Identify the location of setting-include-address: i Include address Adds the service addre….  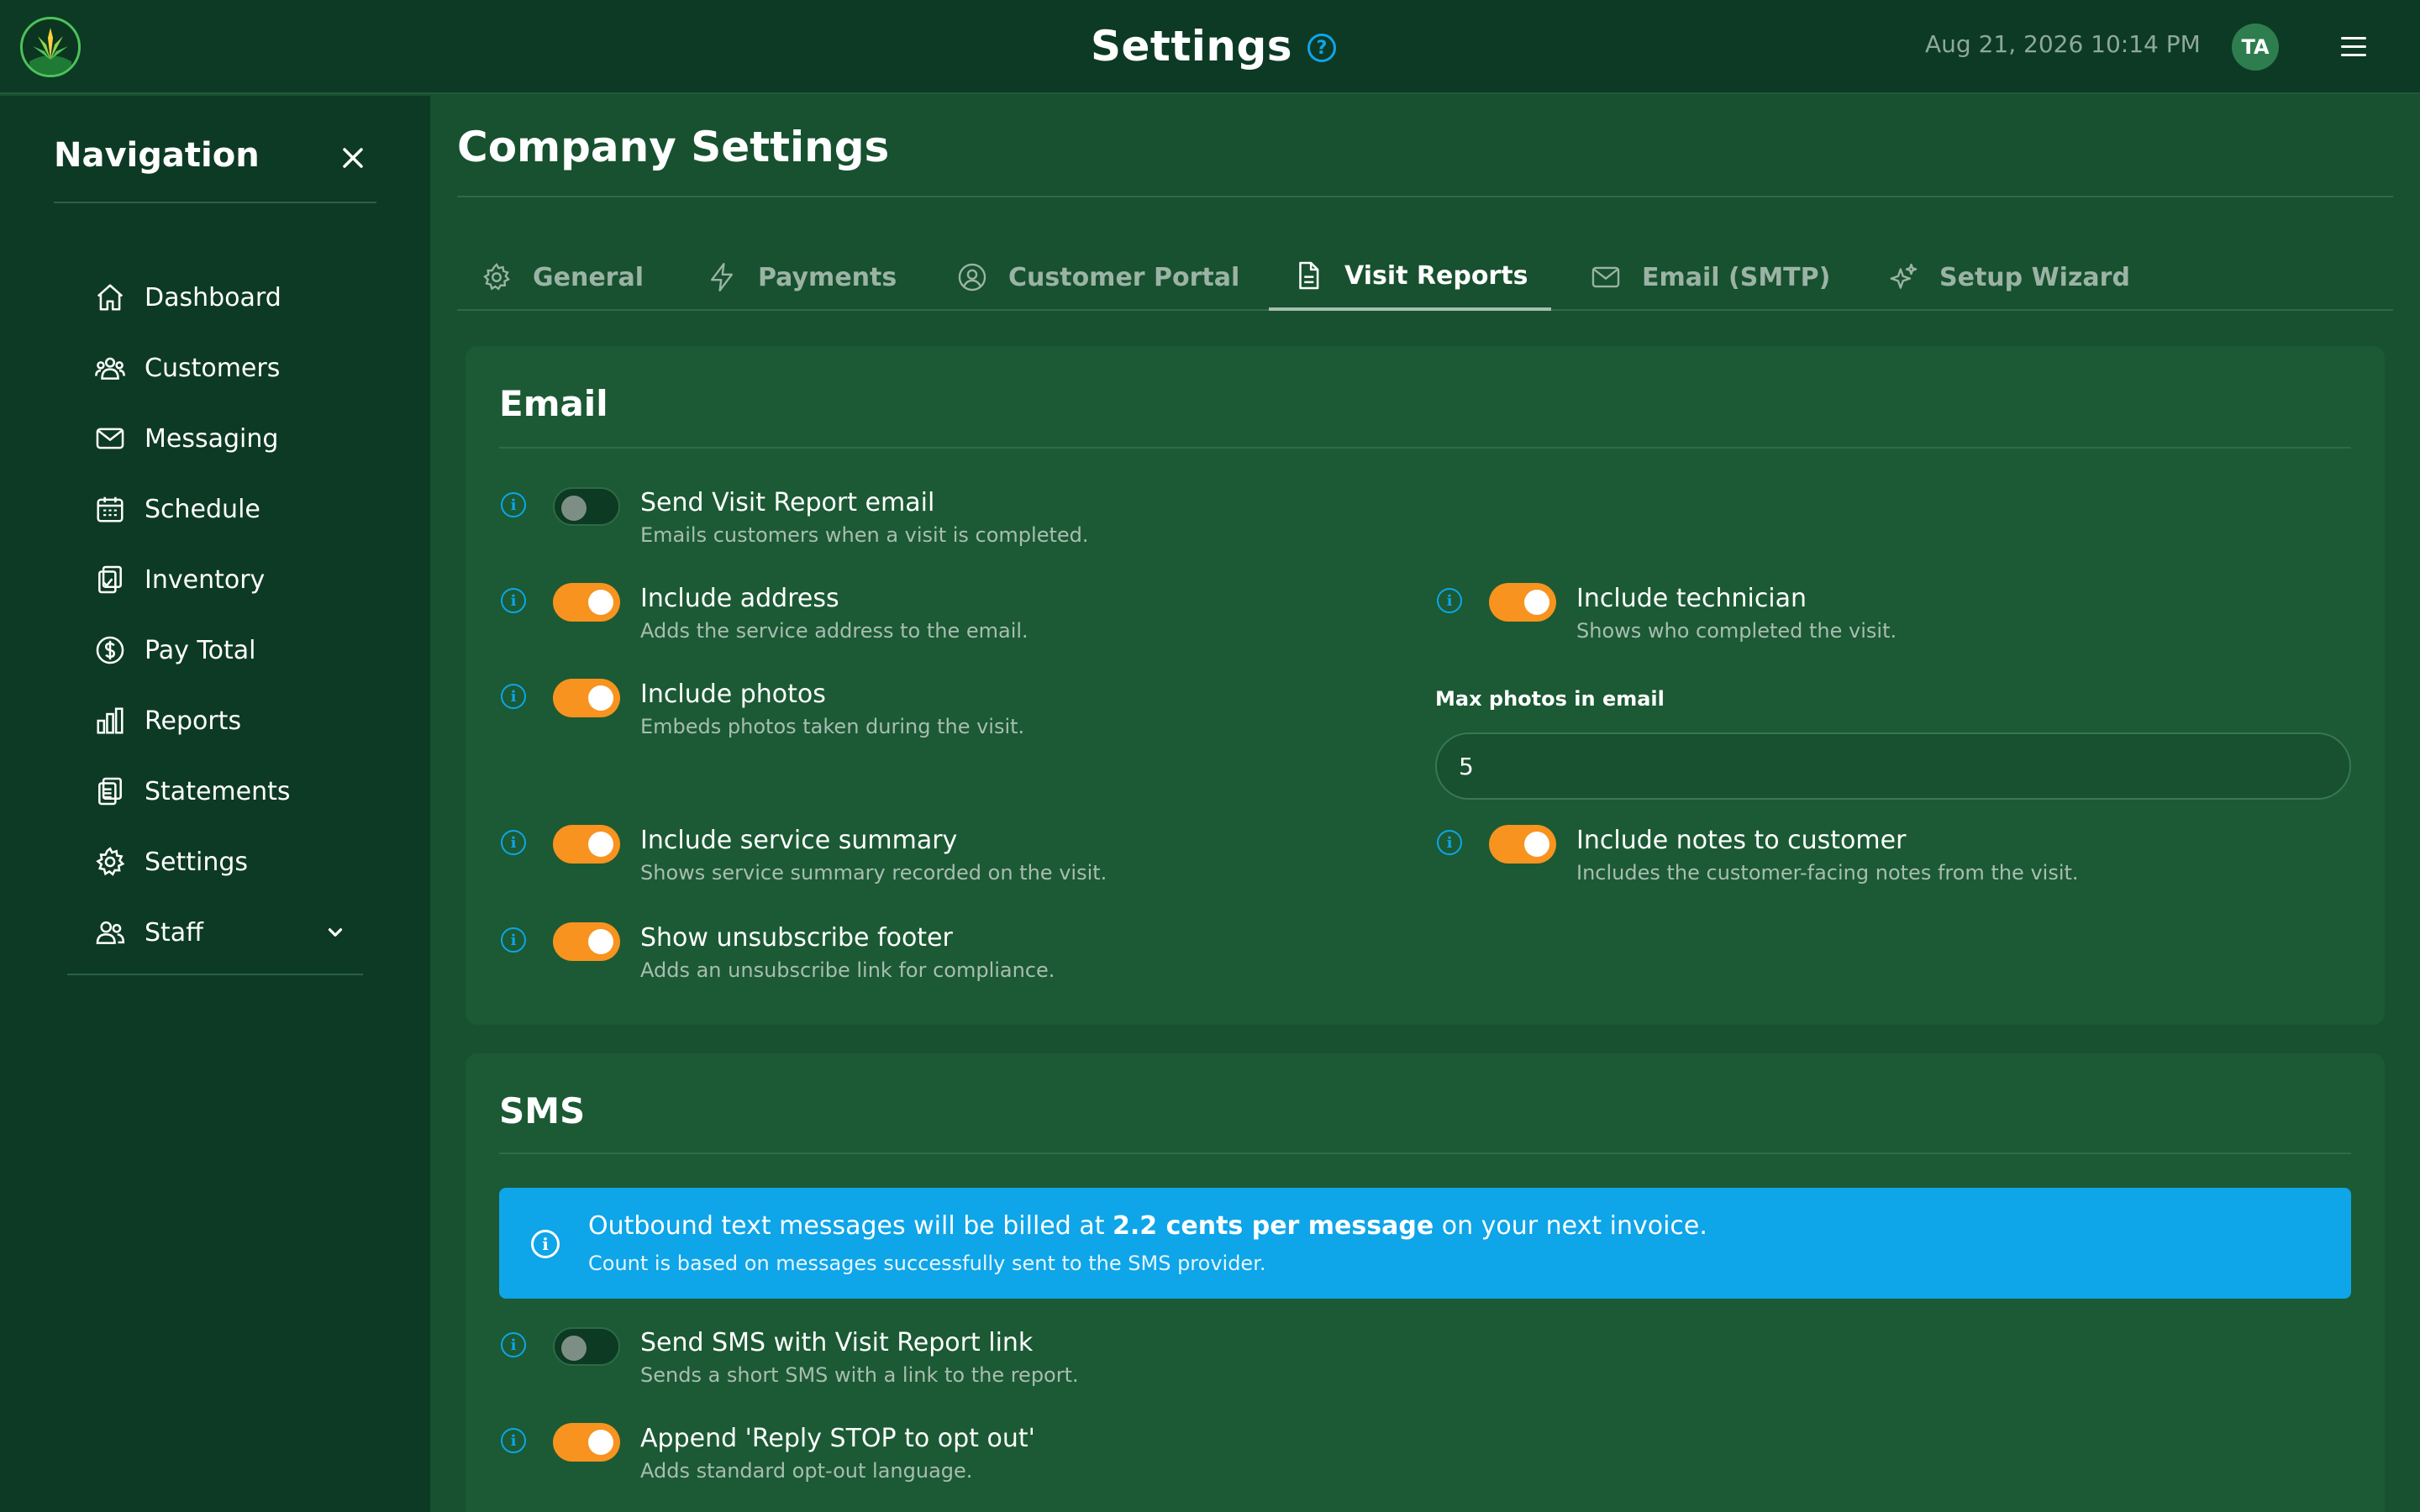
(764, 613).